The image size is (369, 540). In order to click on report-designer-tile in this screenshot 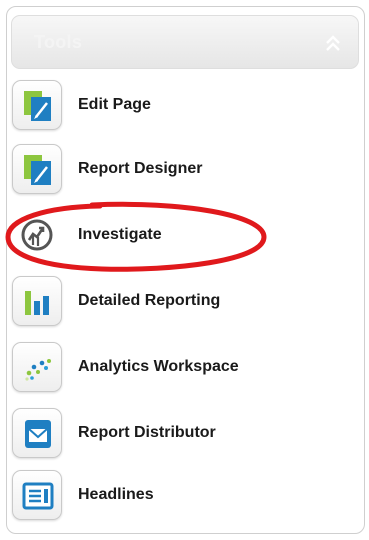, I will do `click(37, 169)`.